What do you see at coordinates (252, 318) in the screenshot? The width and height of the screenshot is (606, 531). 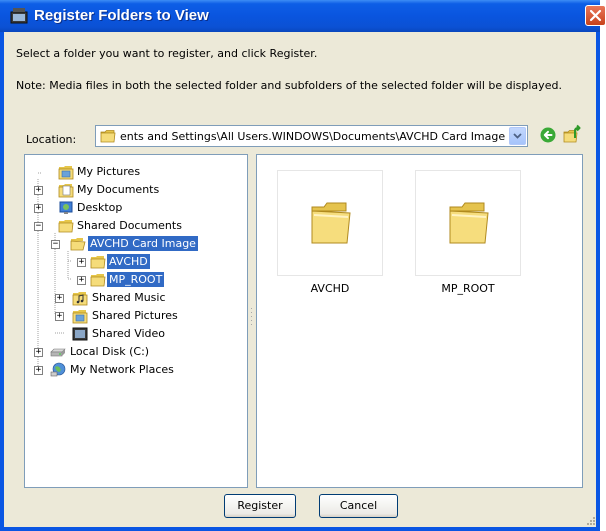 I see `pane-splitter-grip` at bounding box center [252, 318].